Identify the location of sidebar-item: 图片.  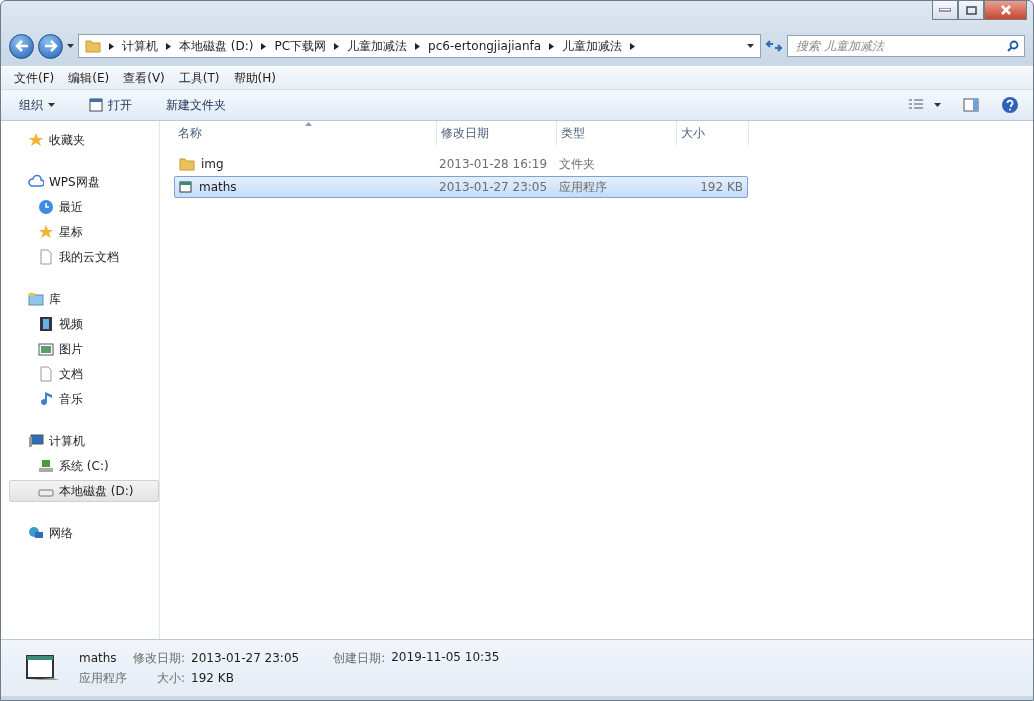
(84, 349).